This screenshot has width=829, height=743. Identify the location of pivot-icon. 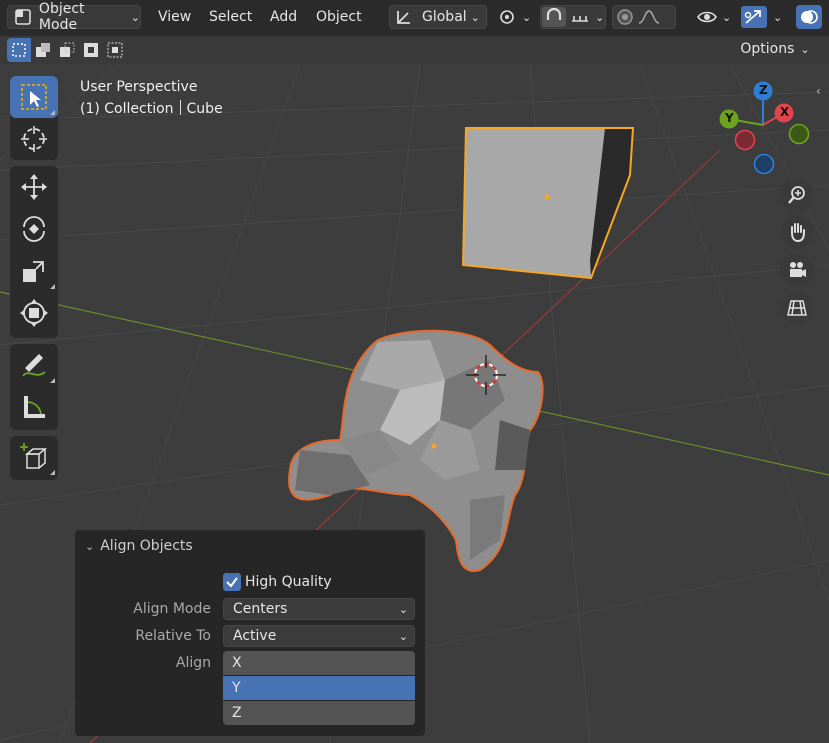
(507, 17).